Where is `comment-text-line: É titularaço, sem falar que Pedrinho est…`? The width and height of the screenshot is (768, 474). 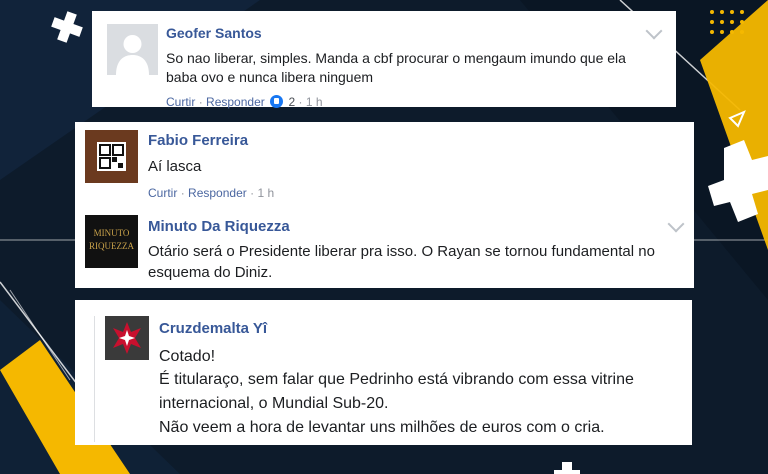 comment-text-line: É titularaço, sem falar que Pedrinho est… is located at coordinates (396, 379).